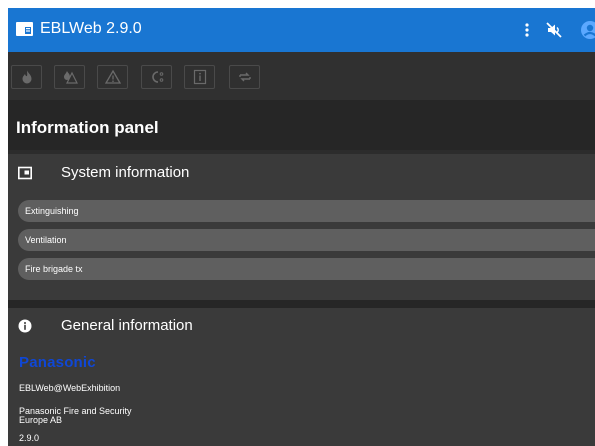 The height and width of the screenshot is (446, 595). Describe the element at coordinates (57, 362) in the screenshot. I see `brand-logo: Panasonic` at that location.